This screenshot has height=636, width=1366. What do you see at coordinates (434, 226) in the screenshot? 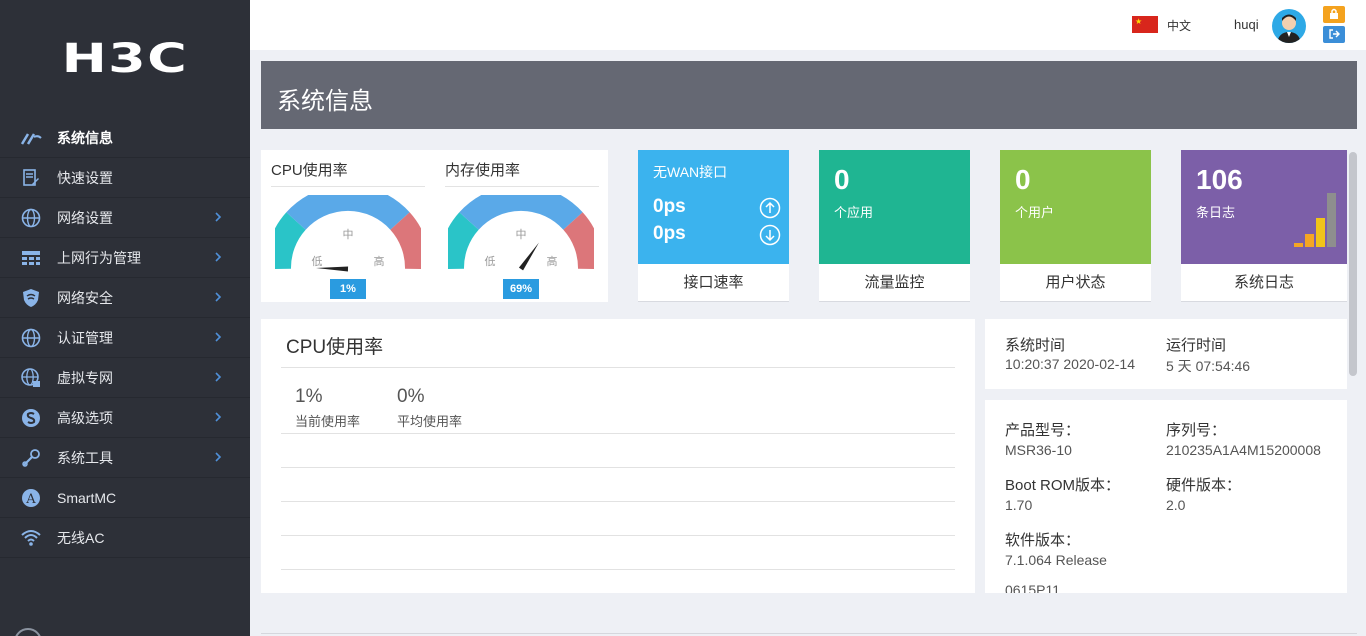
I see `usage-gauges-card: CPU使用率 中 低 高 1% 内存使用率 中 低 高 69%` at bounding box center [434, 226].